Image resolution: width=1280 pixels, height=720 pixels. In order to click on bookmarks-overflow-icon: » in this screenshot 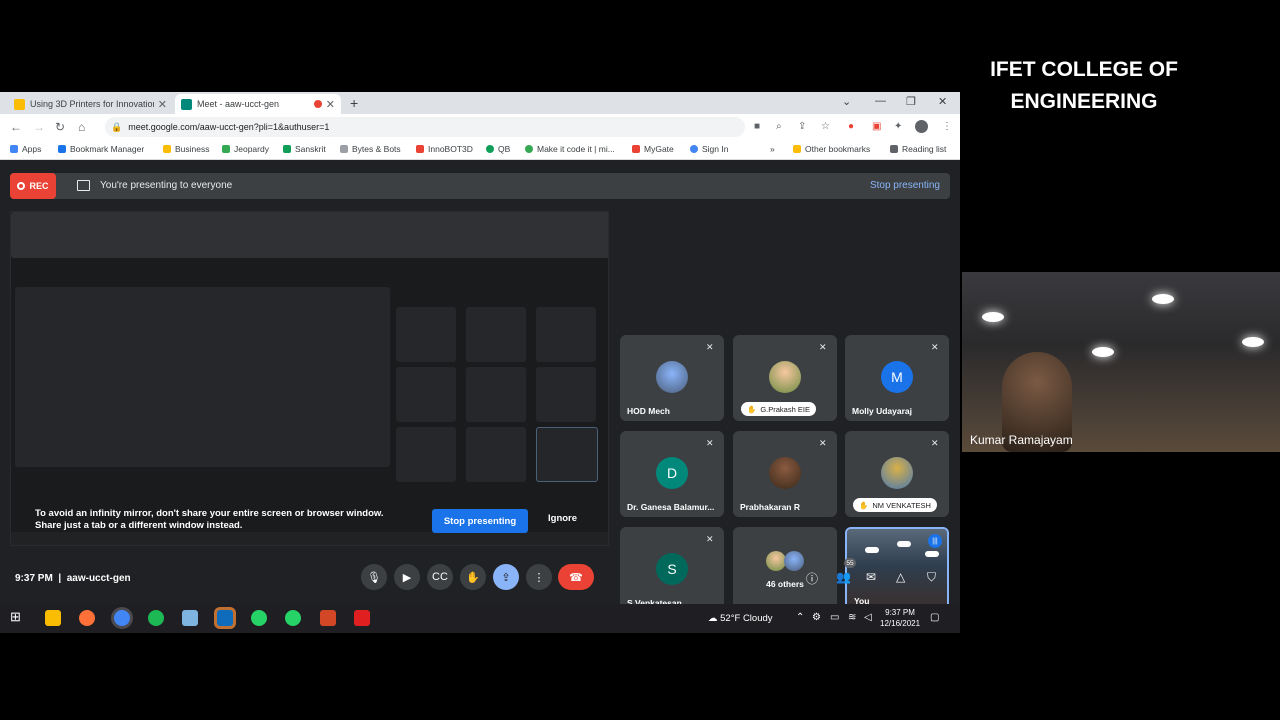, I will do `click(772, 149)`.